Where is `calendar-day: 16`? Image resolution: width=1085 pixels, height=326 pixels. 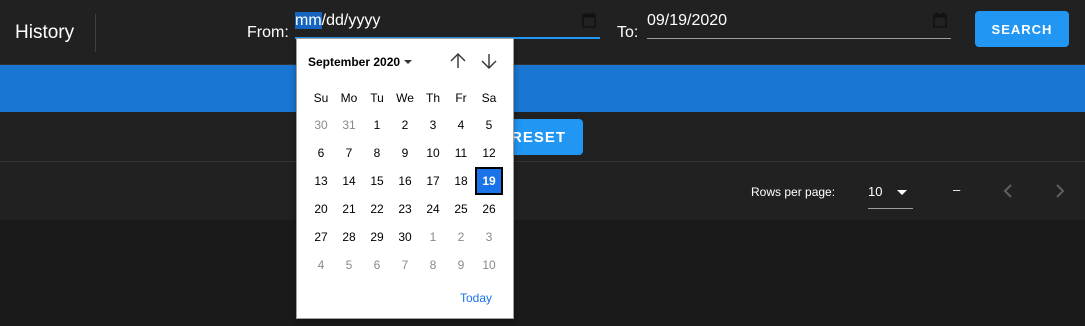 calendar-day: 16 is located at coordinates (405, 181).